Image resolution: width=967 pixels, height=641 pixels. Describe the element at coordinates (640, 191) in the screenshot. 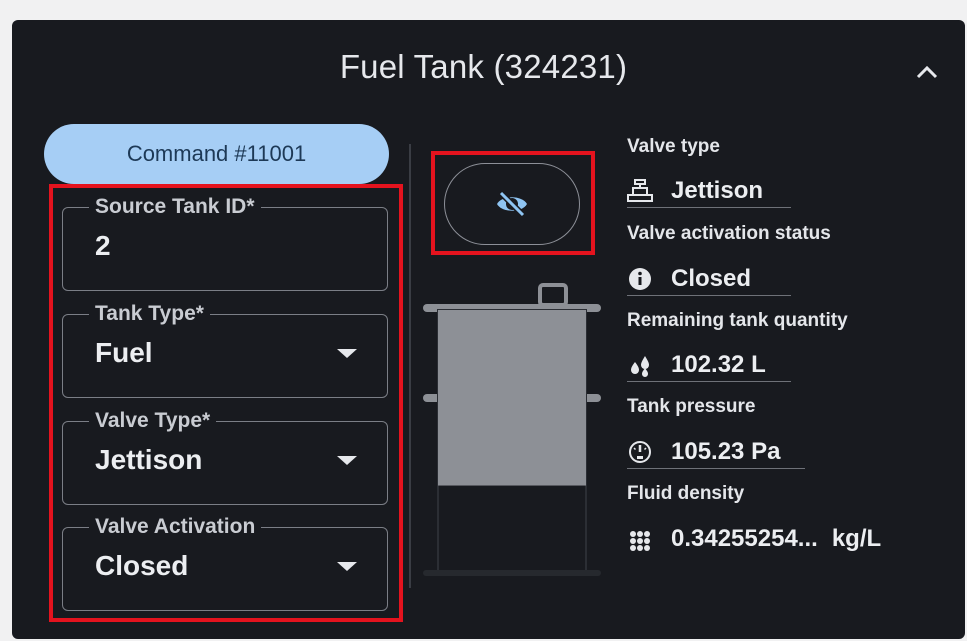

I see `valve-icon` at that location.